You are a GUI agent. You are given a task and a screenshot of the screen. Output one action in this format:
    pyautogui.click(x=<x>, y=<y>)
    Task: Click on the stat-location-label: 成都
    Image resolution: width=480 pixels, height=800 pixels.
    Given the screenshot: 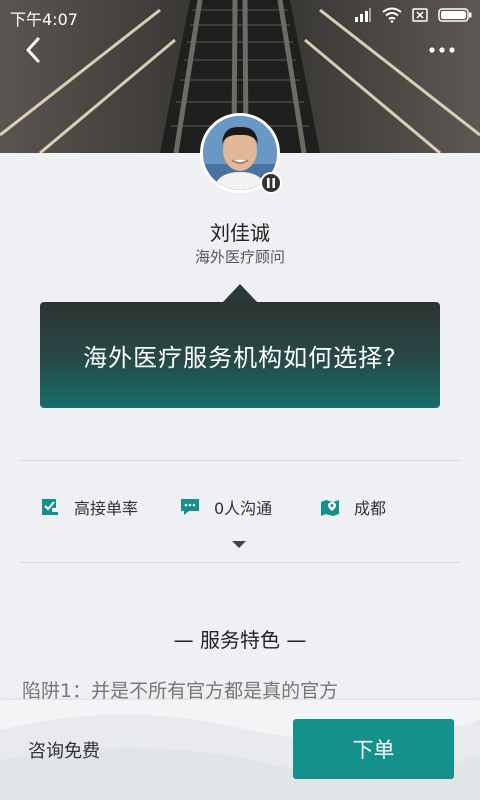 What is the action you would take?
    pyautogui.click(x=370, y=508)
    